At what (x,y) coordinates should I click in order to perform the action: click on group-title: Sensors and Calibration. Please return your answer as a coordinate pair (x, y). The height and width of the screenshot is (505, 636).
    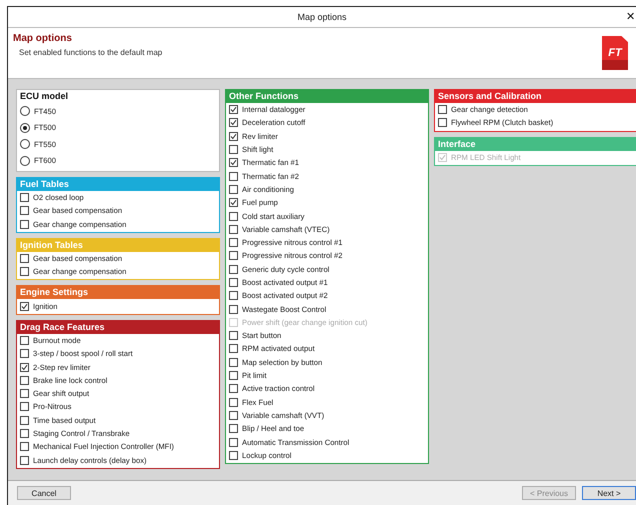
    Looking at the image, I should click on (535, 96).